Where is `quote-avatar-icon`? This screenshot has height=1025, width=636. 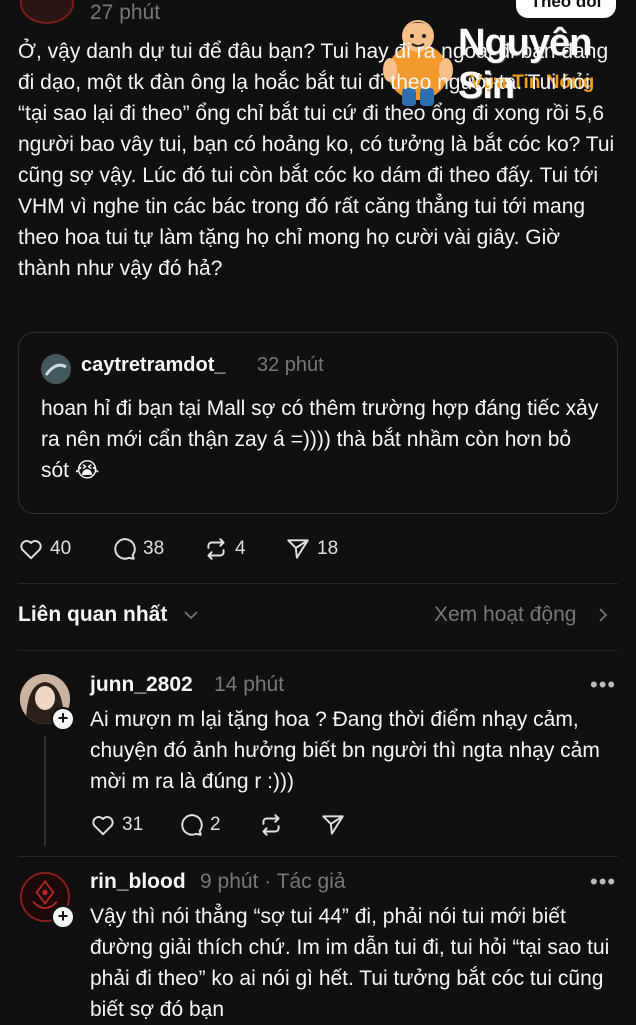
quote-avatar-icon is located at coordinates (56, 369).